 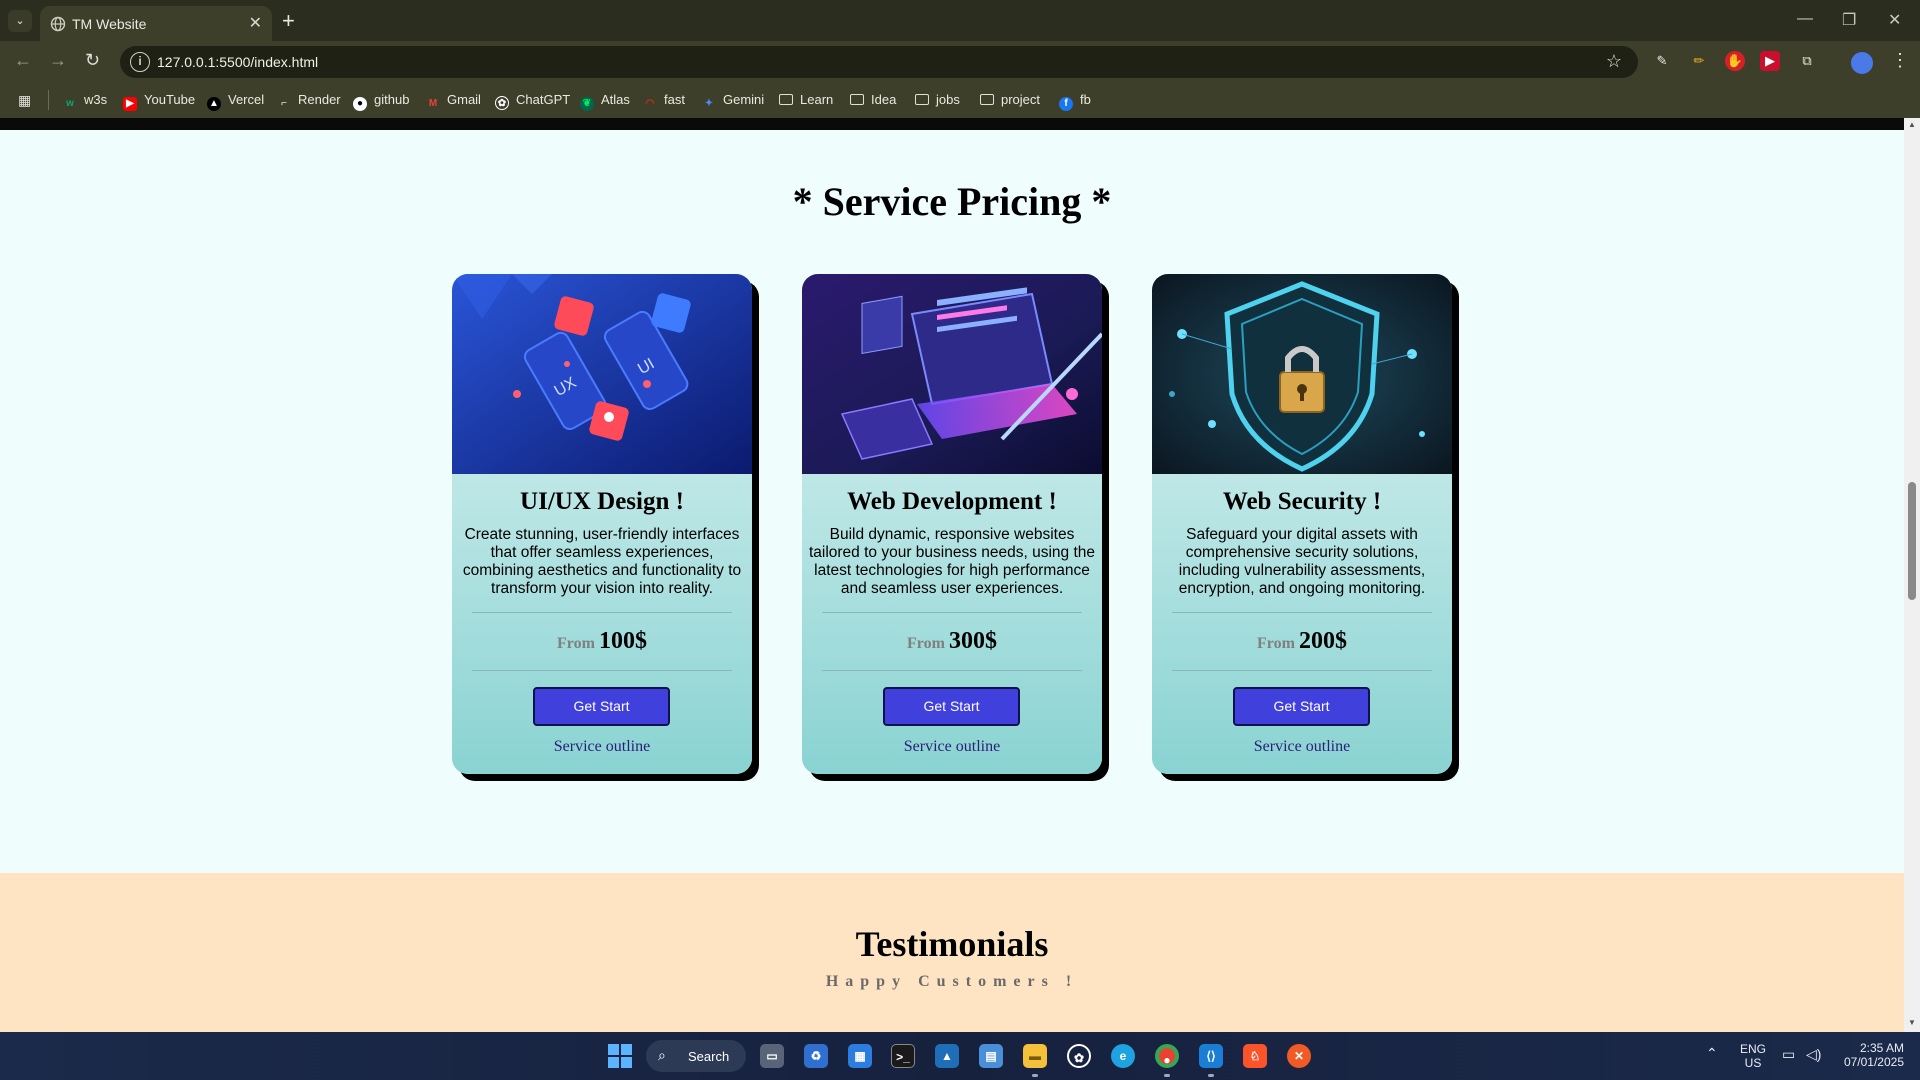 I want to click on vscode-icon: ⟨⟩, so click(x=1211, y=1056).